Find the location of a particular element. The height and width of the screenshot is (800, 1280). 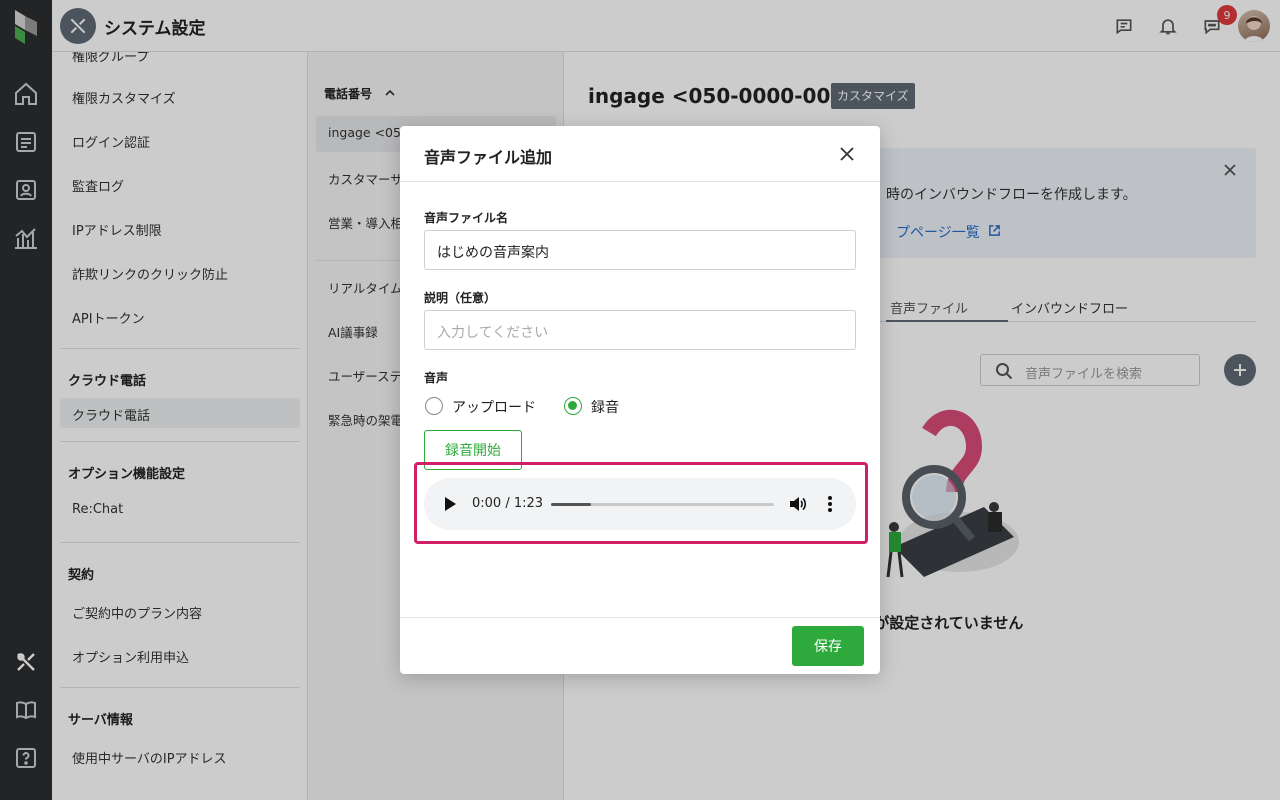

play-icon is located at coordinates (450, 504).